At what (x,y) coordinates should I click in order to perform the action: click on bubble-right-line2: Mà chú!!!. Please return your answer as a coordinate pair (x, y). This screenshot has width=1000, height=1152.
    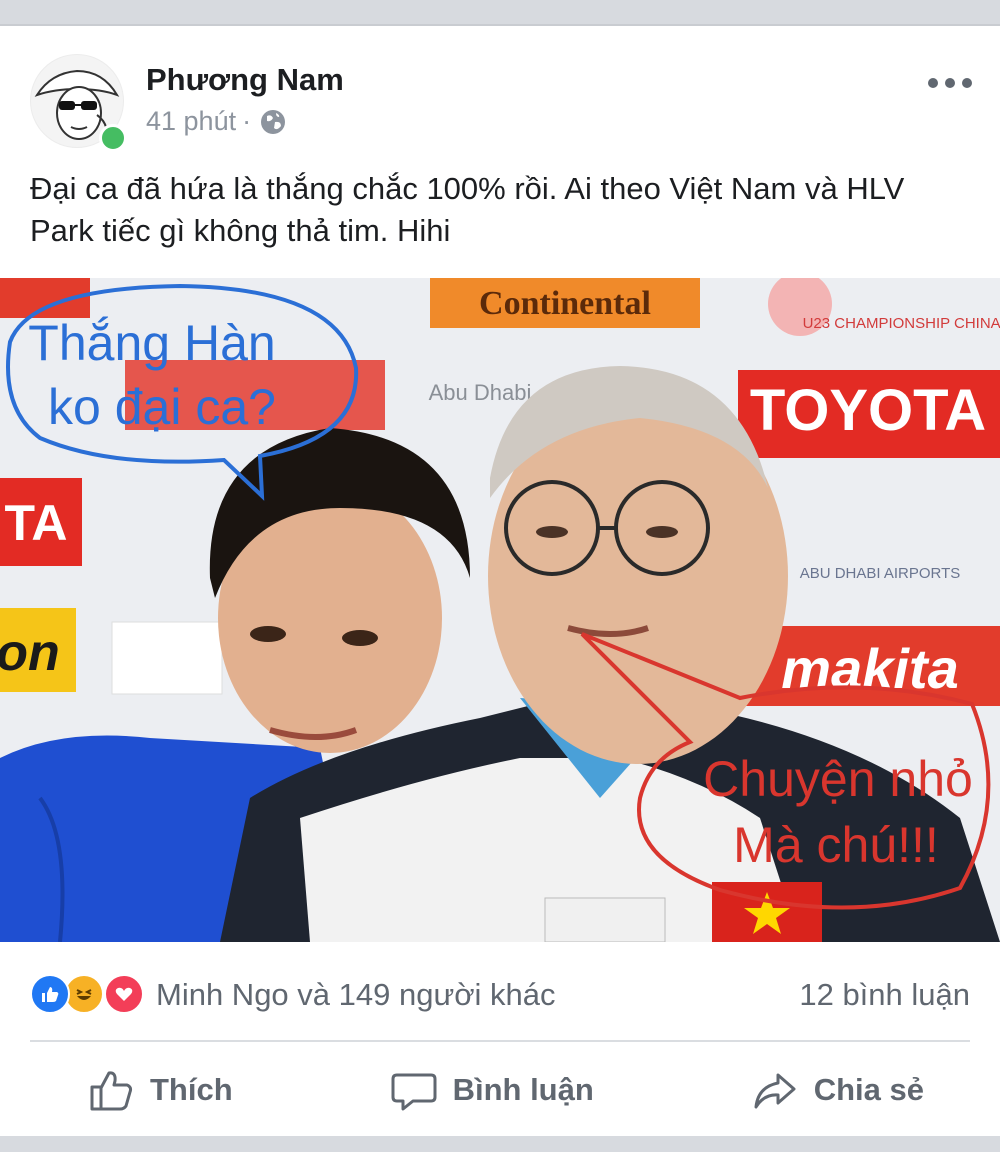
    Looking at the image, I should click on (836, 845).